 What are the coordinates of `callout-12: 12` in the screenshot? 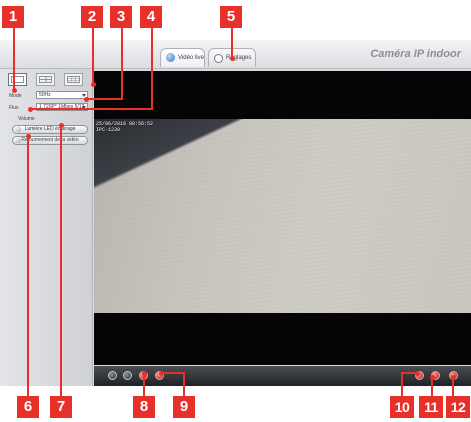 It's located at (458, 407).